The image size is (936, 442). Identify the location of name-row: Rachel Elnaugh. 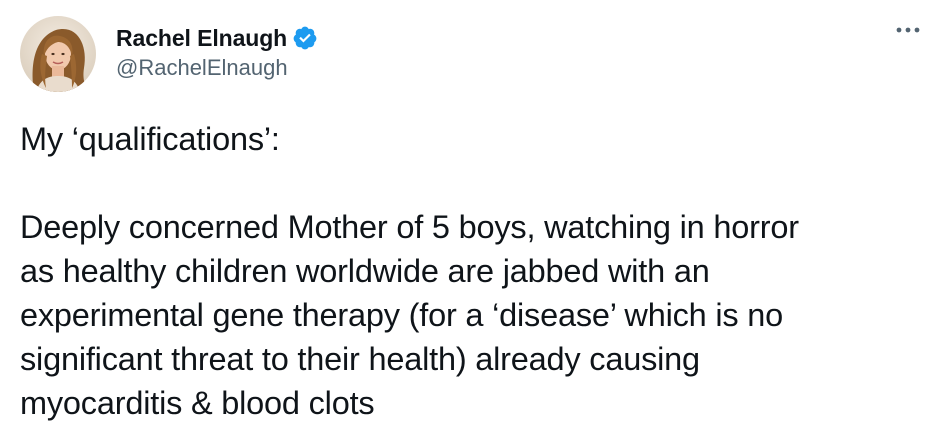
(217, 38).